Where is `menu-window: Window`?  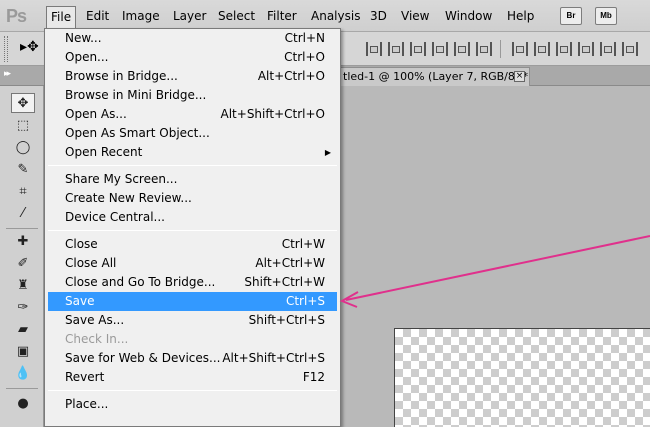
menu-window: Window is located at coordinates (468, 16).